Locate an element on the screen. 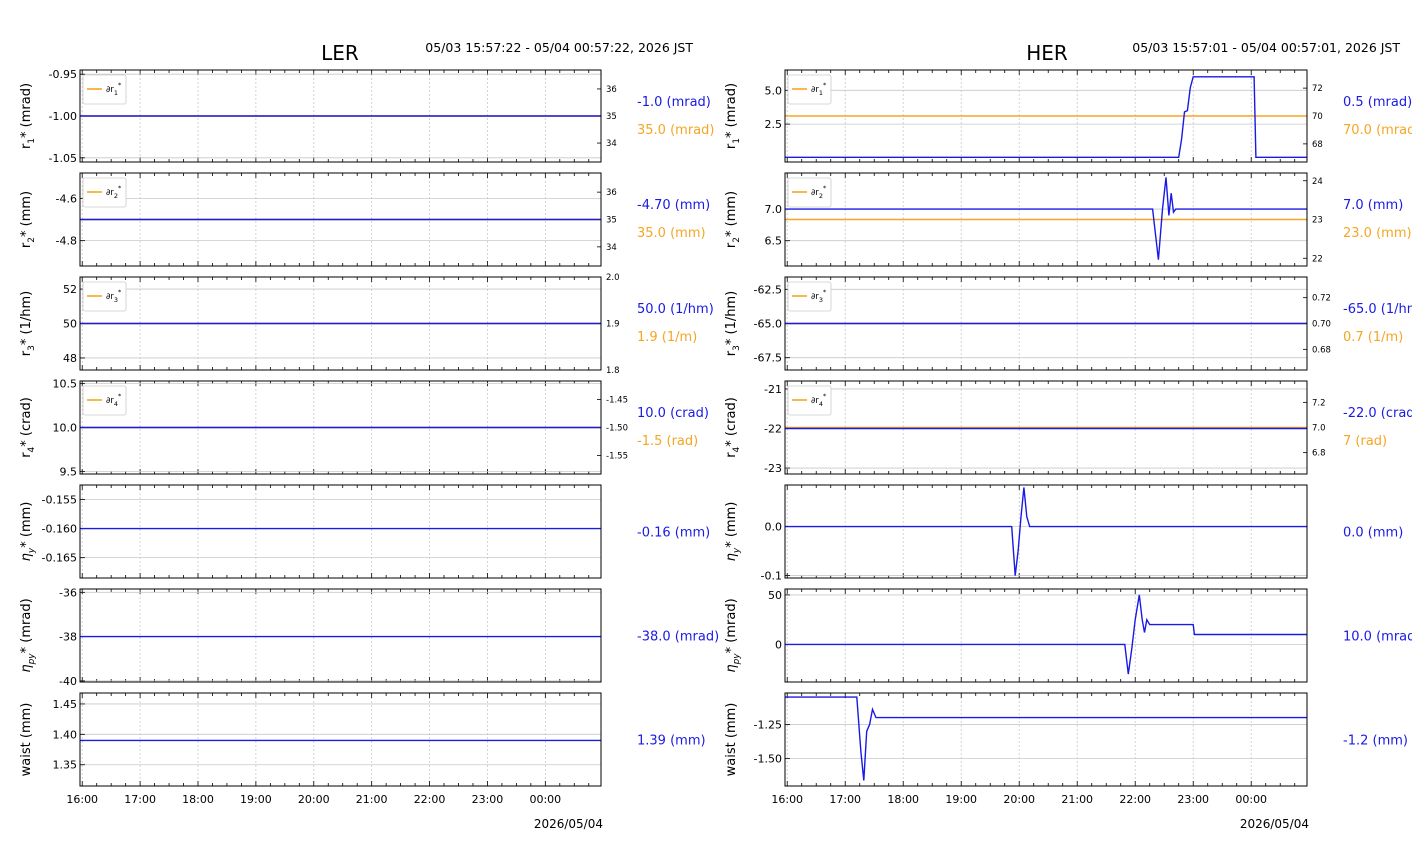  y2-tick-label: 34 is located at coordinates (611, 248).